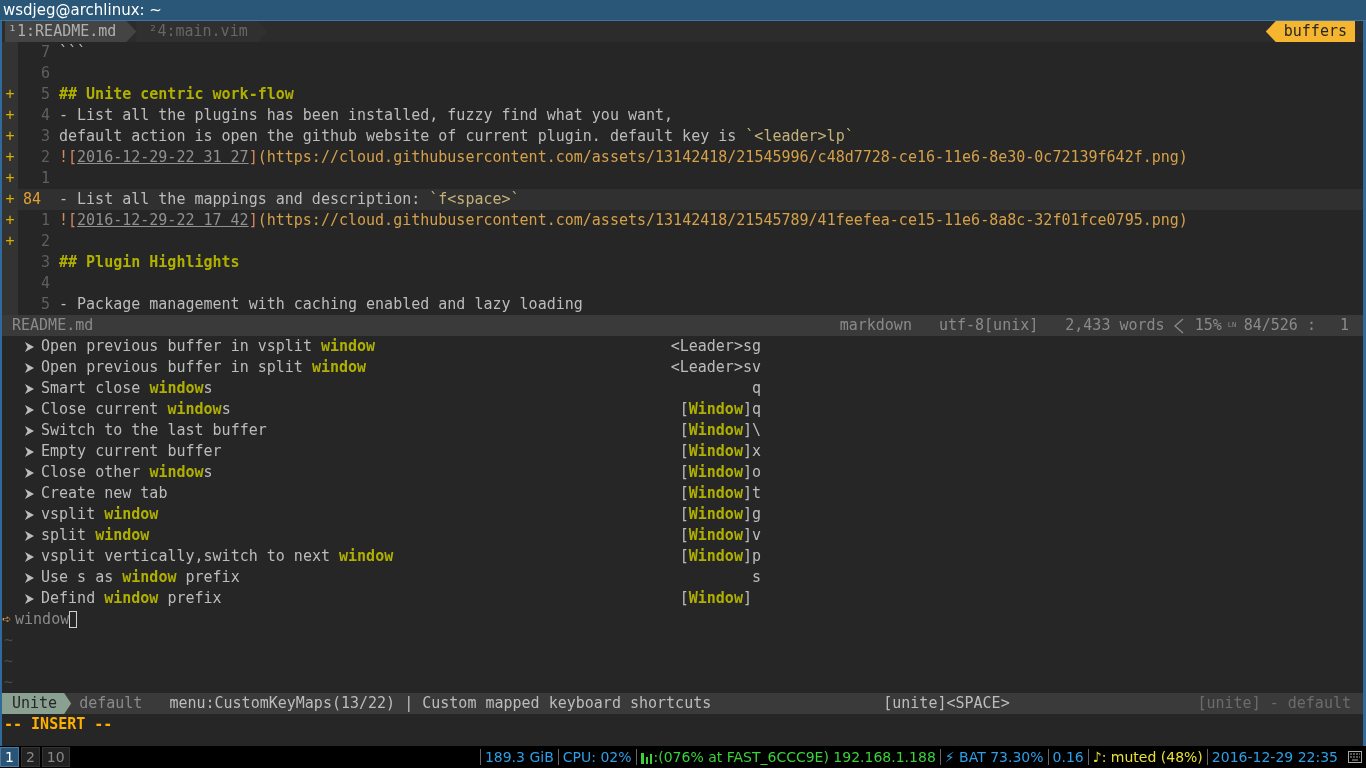 Image resolution: width=1366 pixels, height=768 pixels. Describe the element at coordinates (53, 325) in the screenshot. I see `file-name: README.md` at that location.